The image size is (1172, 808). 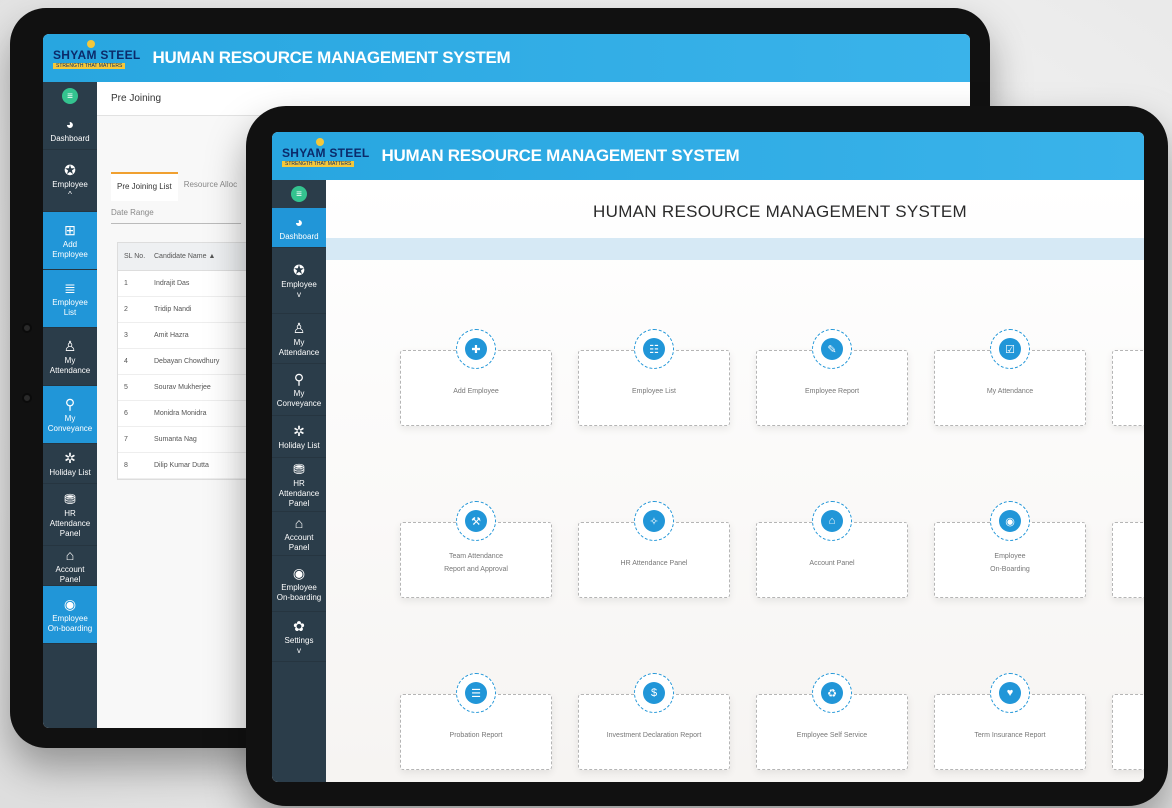 I want to click on card-label: HR Attendance Panel, so click(x=654, y=563).